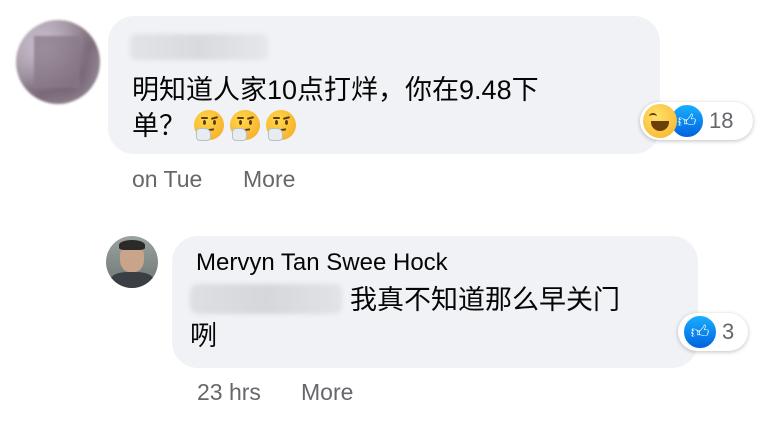 The image size is (768, 424). Describe the element at coordinates (728, 331) in the screenshot. I see `reaction-count: 3` at that location.